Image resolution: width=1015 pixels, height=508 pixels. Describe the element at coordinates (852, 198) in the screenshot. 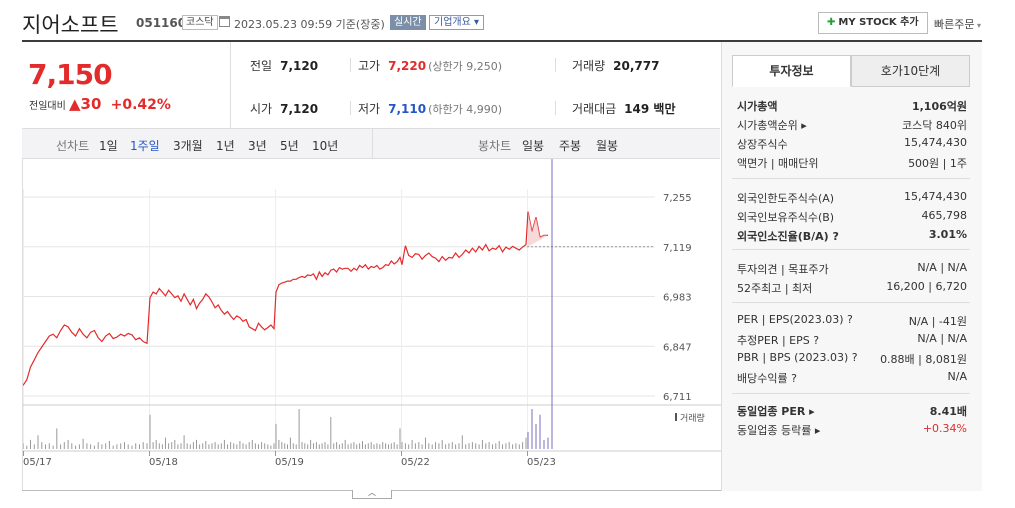

I see `invest-row: 외국인한도주식수(A) 15,474,430` at that location.